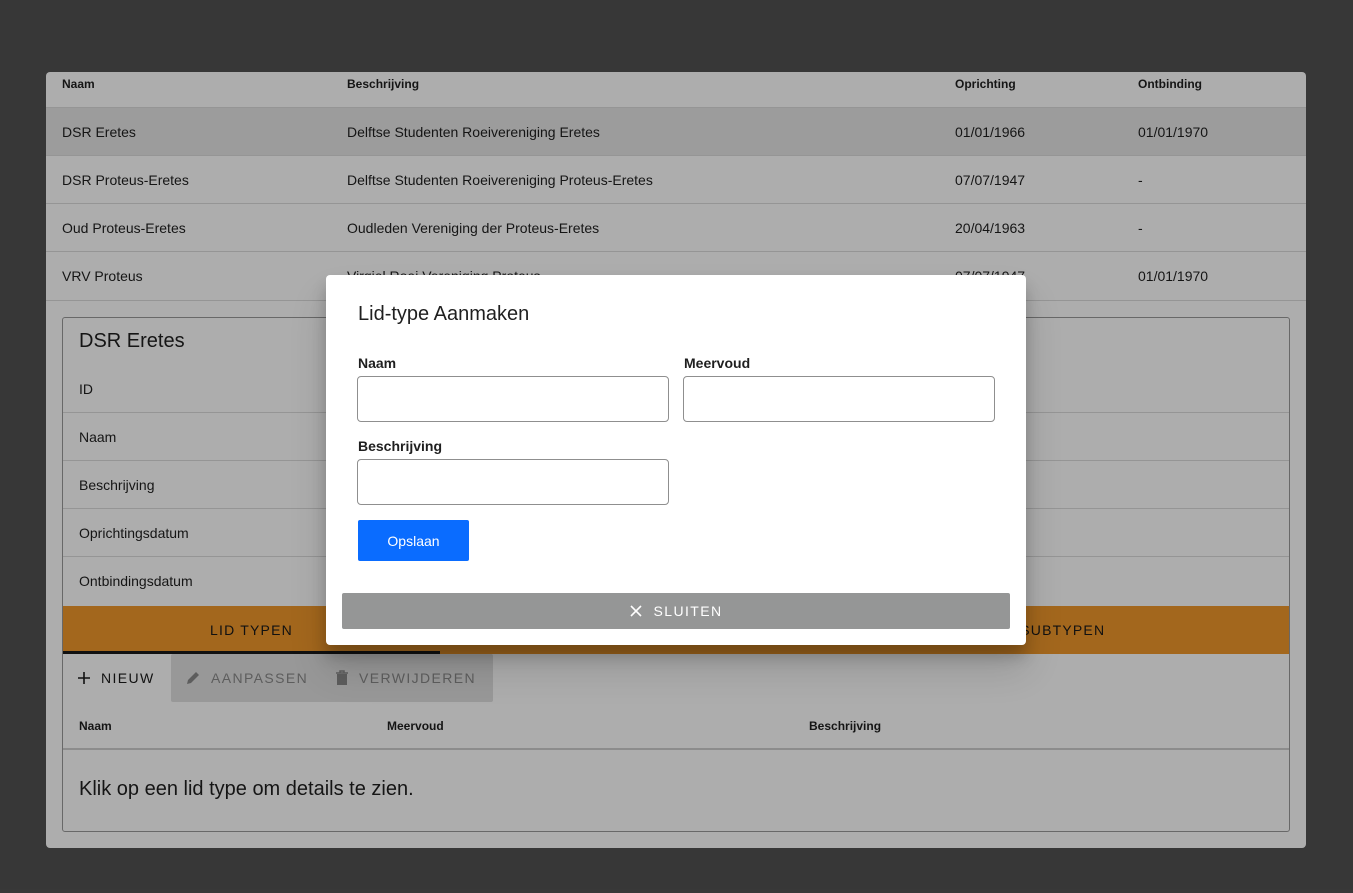 This screenshot has height=893, width=1353. Describe the element at coordinates (839, 399) in the screenshot. I see `meervoud-input` at that location.